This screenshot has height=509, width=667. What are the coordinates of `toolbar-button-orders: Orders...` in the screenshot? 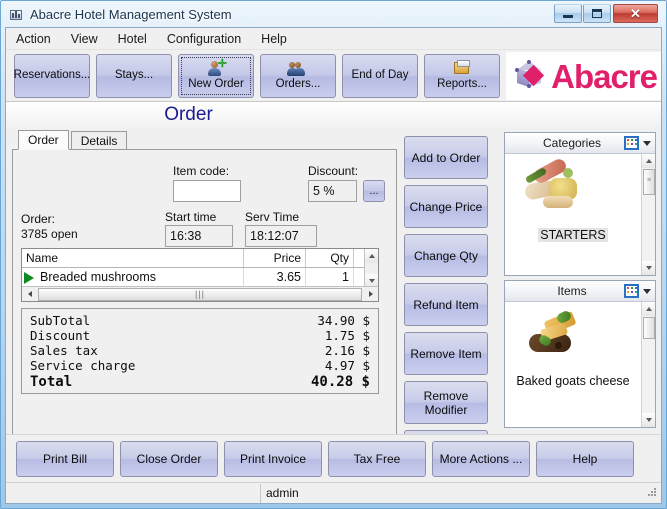 It's located at (298, 75).